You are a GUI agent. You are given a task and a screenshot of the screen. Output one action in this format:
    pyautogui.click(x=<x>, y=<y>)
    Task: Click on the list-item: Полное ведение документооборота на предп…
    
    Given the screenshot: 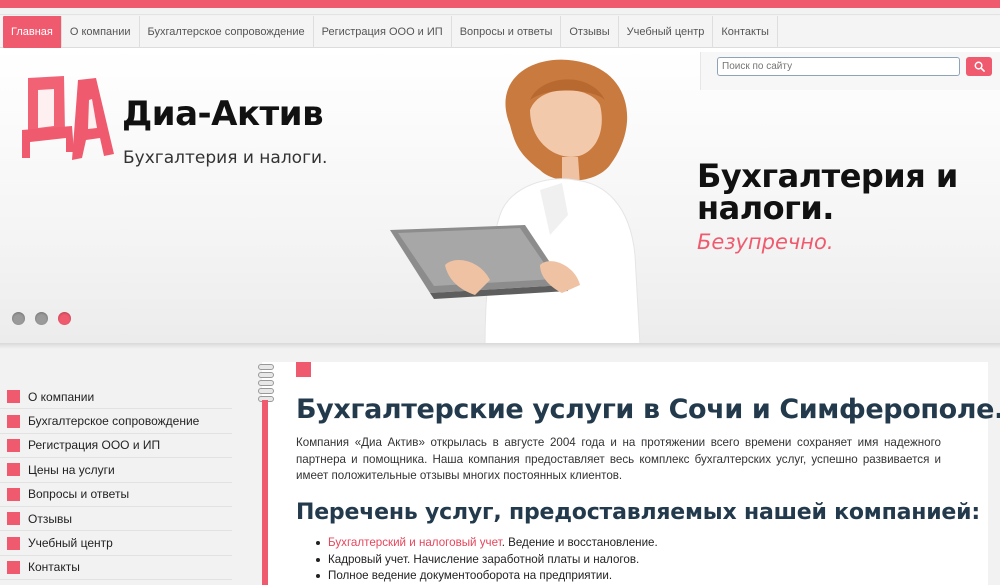 What is the action you would take?
    pyautogui.click(x=487, y=576)
    